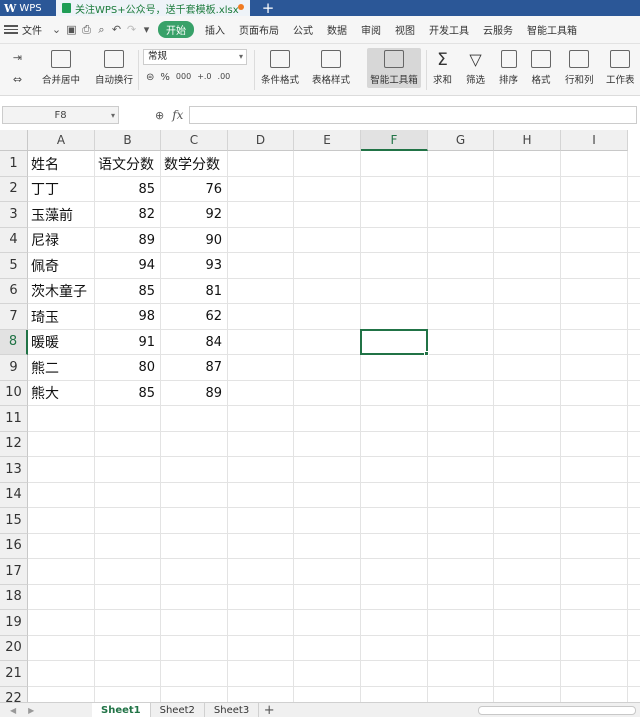  What do you see at coordinates (195, 57) in the screenshot?
I see `number-format-select: 常规 ▾` at bounding box center [195, 57].